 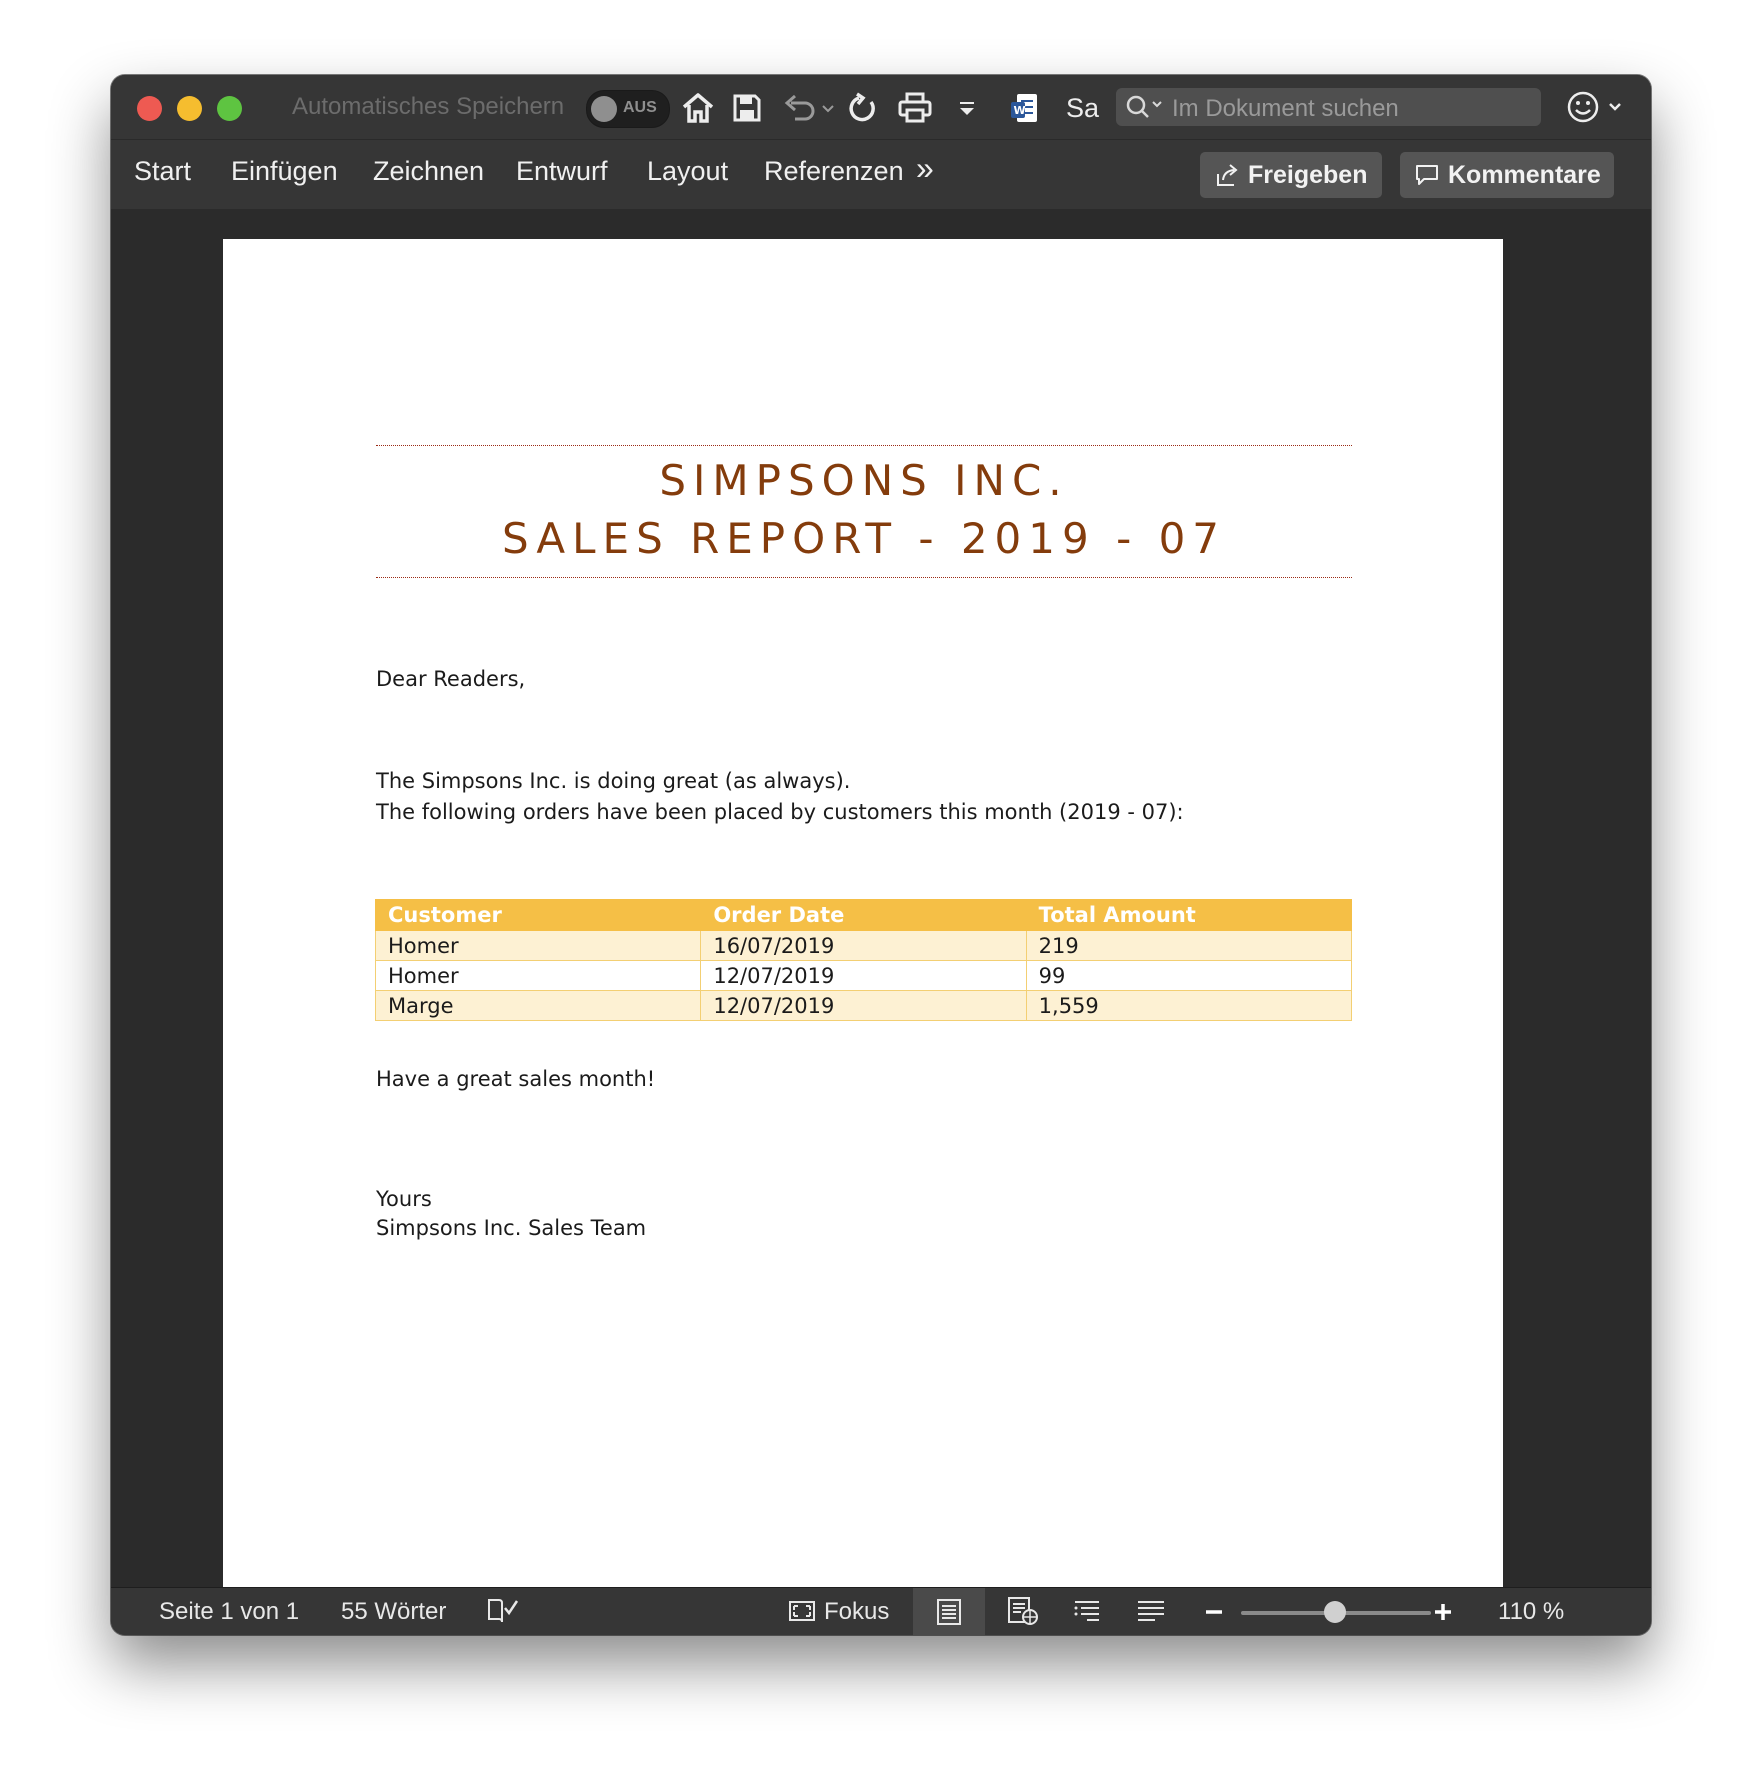 What do you see at coordinates (687, 171) in the screenshot?
I see `tab-layout: Layout` at bounding box center [687, 171].